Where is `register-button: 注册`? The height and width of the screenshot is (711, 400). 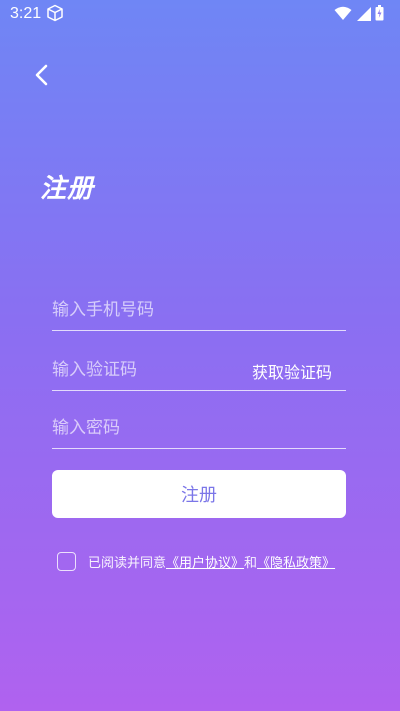 register-button: 注册 is located at coordinates (199, 494).